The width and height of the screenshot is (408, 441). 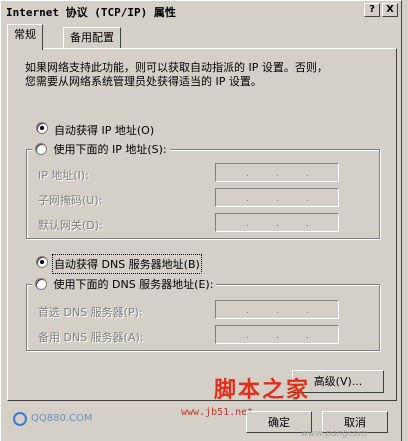 I want to click on subnet-mask-label: 子网掩码(U):, so click(x=70, y=200).